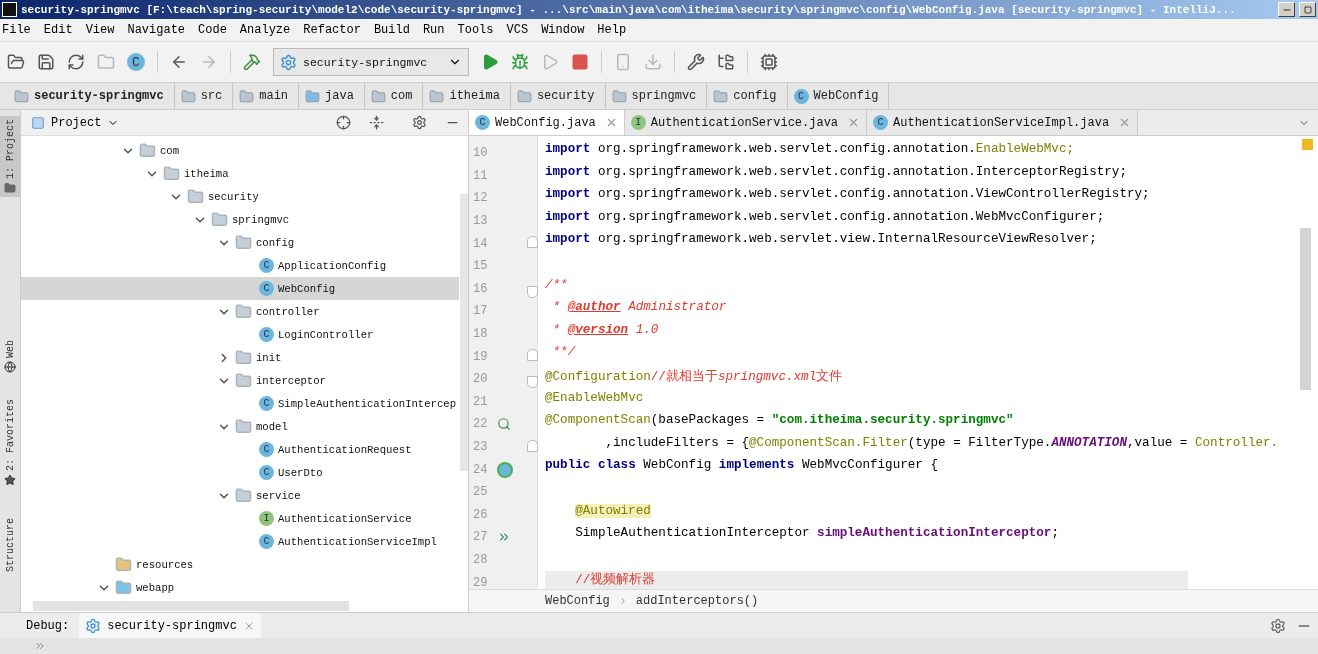 This screenshot has height=654, width=1318. Describe the element at coordinates (394, 96) in the screenshot. I see `breadcrumb-item: com` at that location.